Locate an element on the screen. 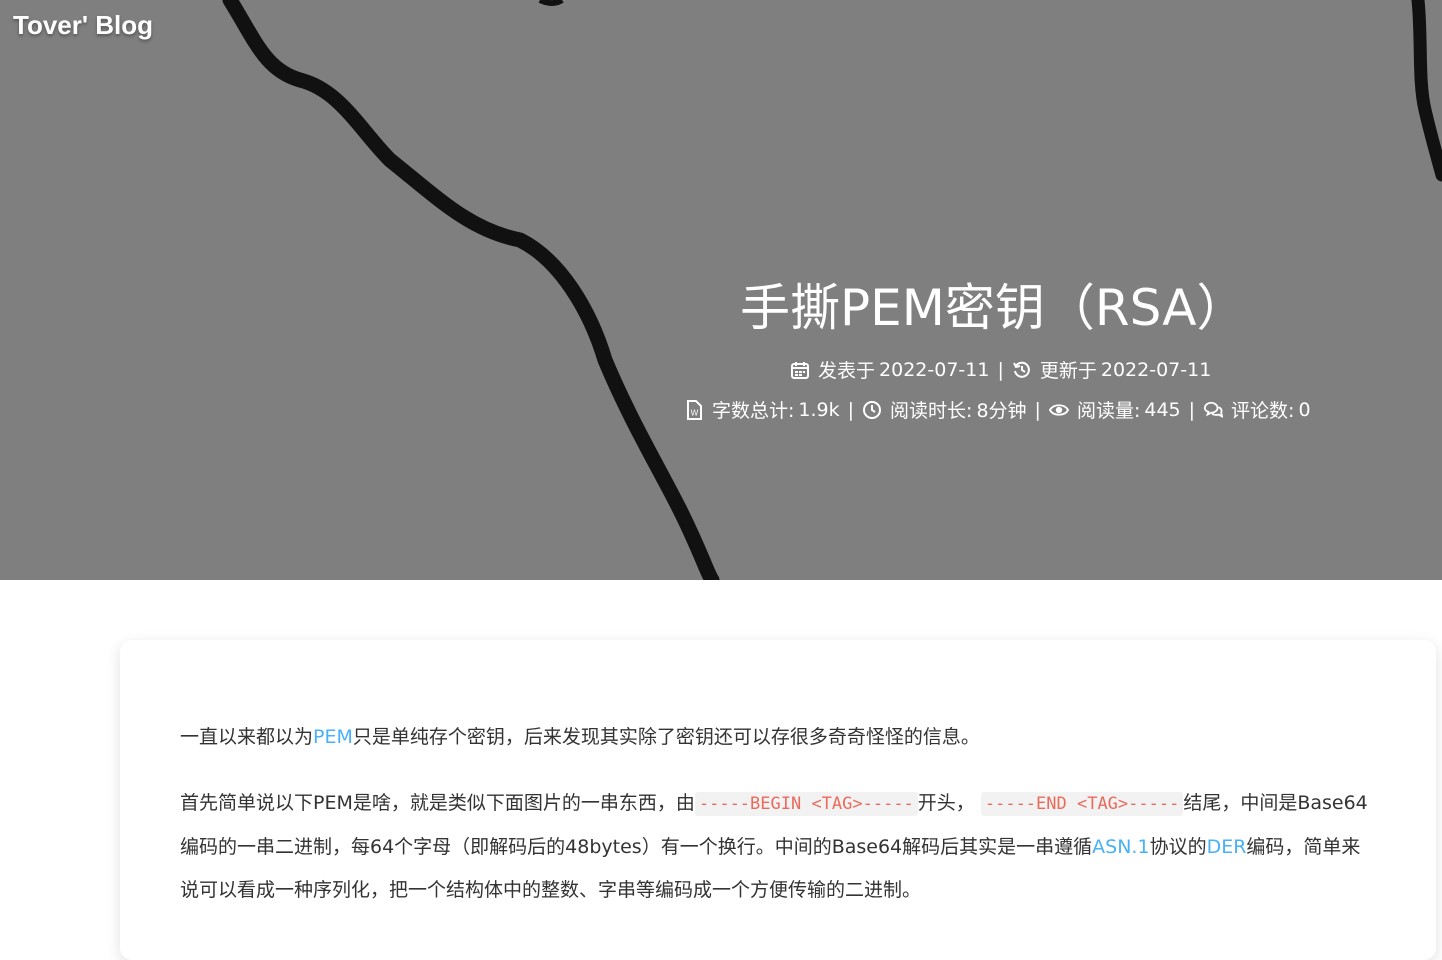 Image resolution: width=1442 pixels, height=960 pixels. updated-label: 更新于 is located at coordinates (1068, 371).